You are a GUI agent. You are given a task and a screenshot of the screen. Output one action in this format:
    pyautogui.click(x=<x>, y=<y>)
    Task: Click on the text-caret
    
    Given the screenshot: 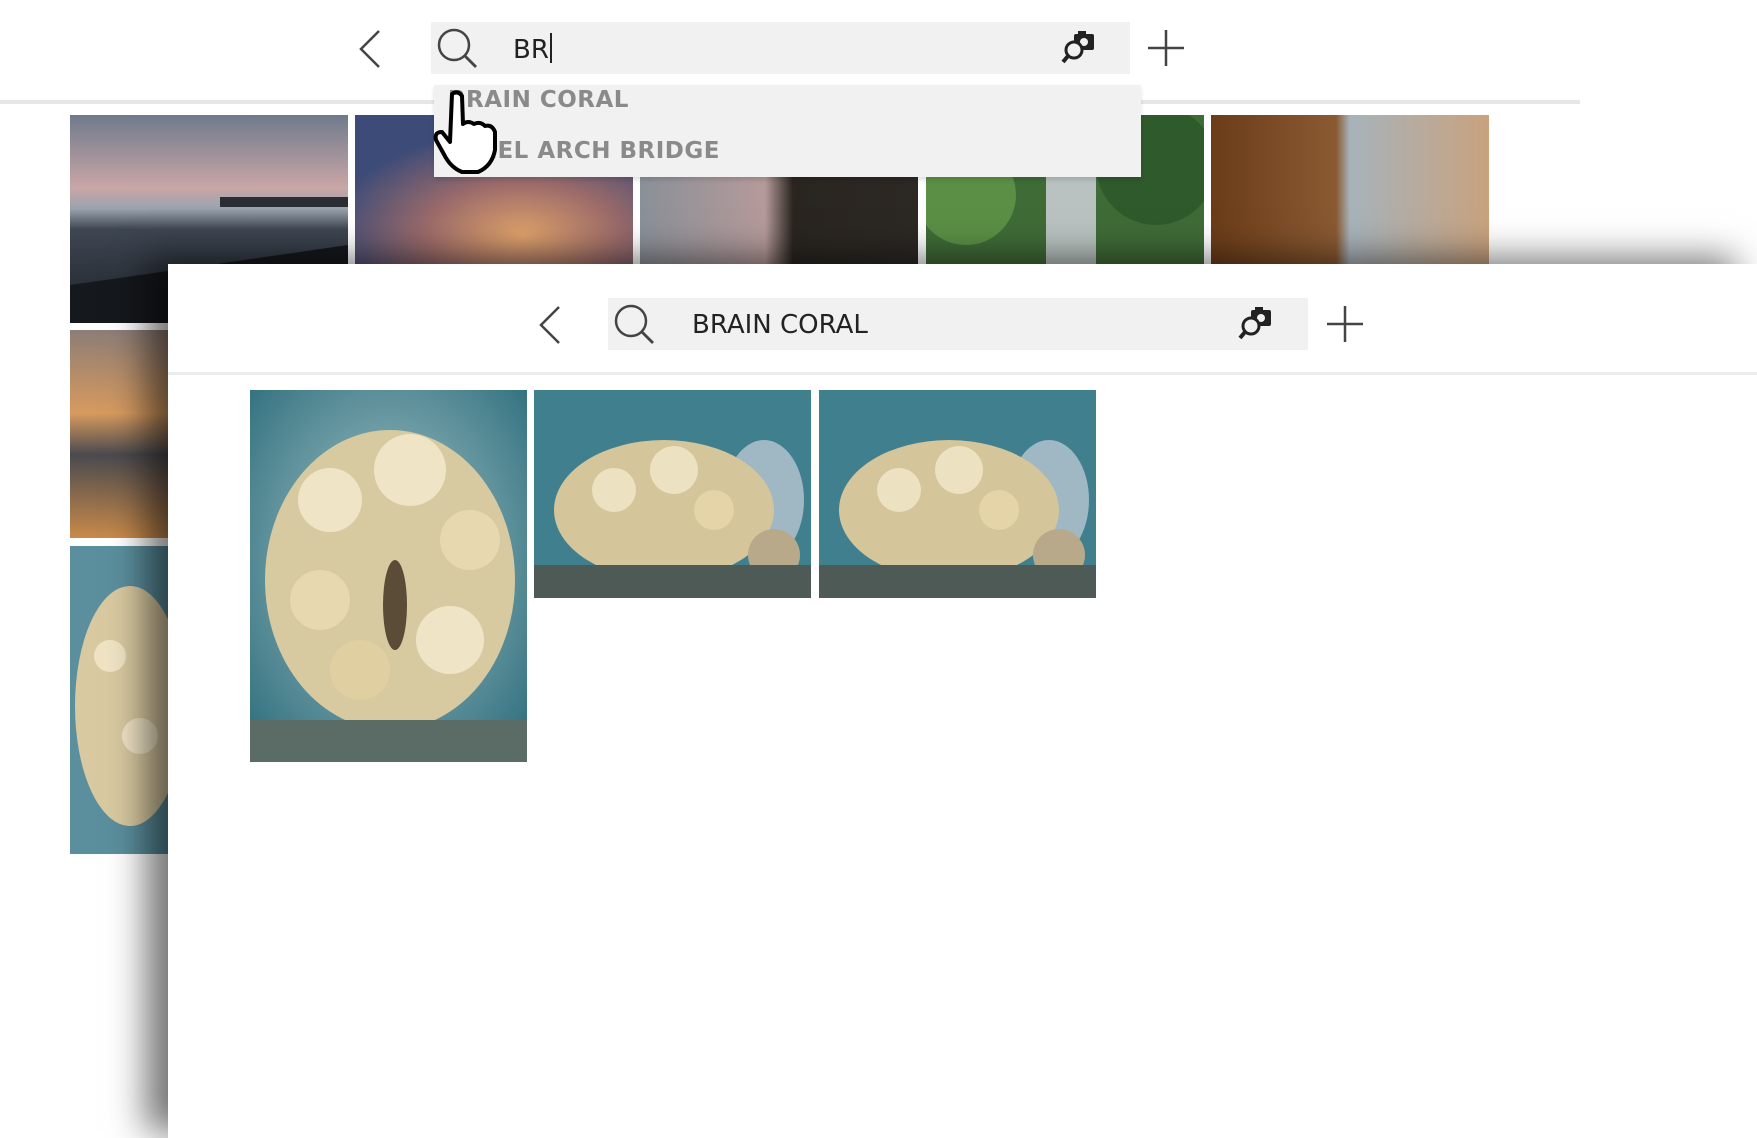 What is the action you would take?
    pyautogui.click(x=550, y=48)
    